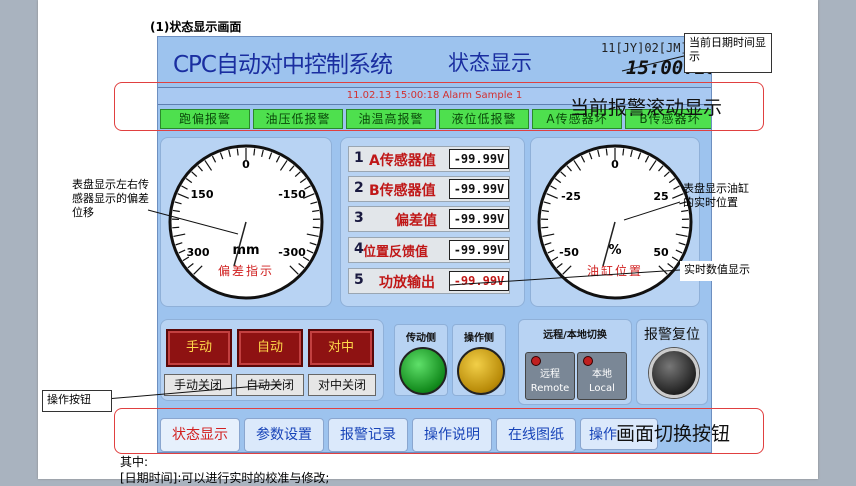  Describe the element at coordinates (720, 196) in the screenshot. I see `right-gauge-callout: 表盘显示油缸的实时位置` at that location.